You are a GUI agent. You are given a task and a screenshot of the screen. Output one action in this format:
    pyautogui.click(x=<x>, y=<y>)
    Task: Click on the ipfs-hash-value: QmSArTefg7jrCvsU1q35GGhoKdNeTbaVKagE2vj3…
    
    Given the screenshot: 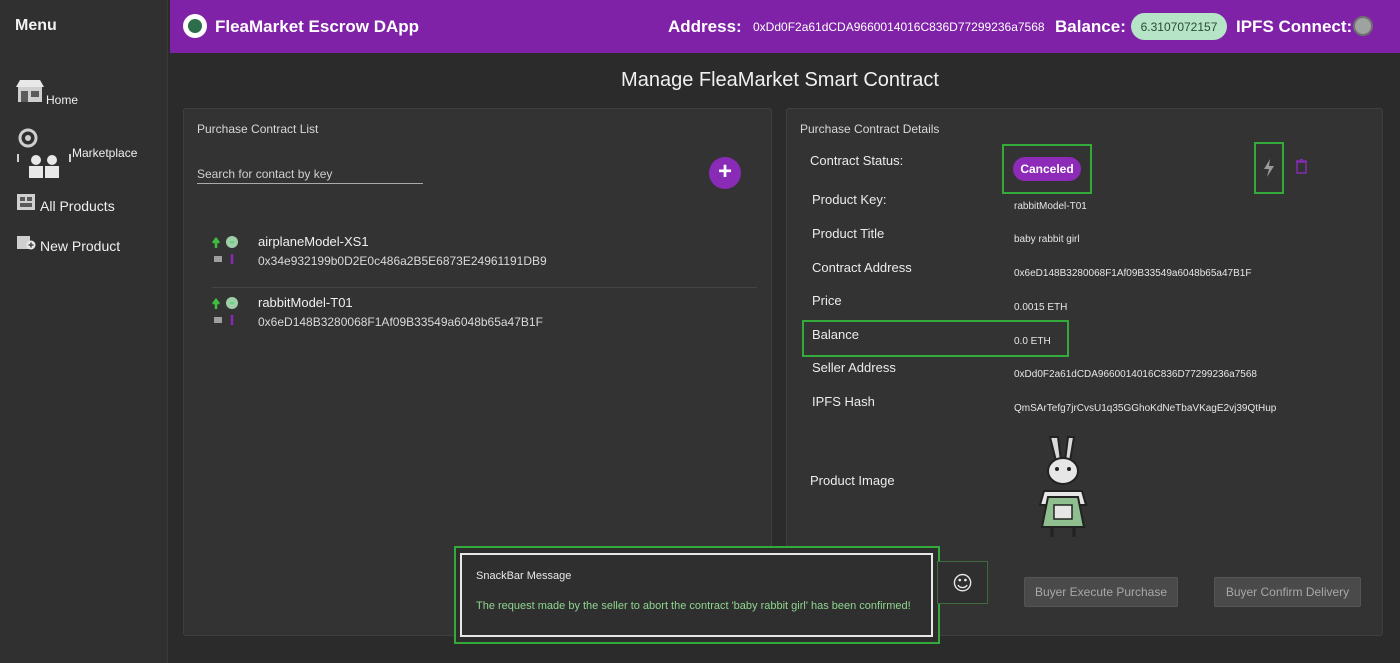 What is the action you would take?
    pyautogui.click(x=1145, y=408)
    